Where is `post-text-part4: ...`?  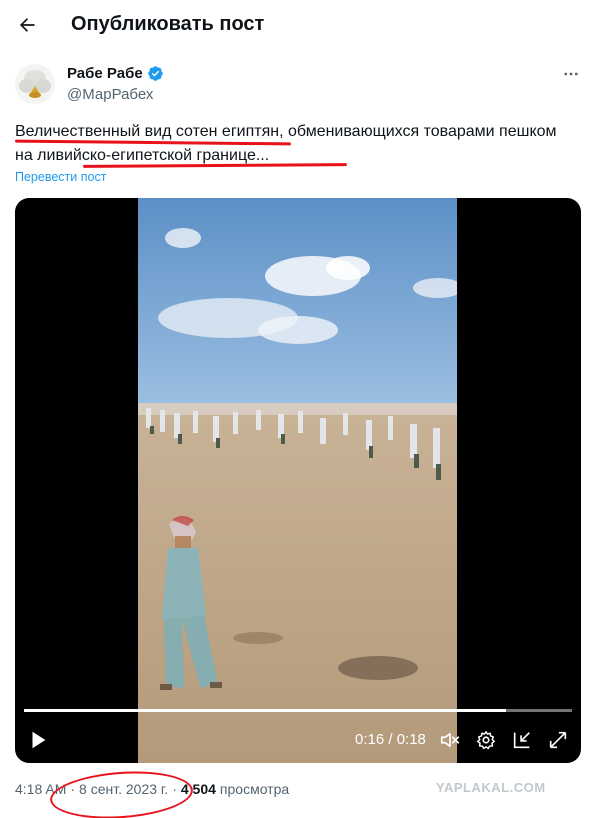
post-text-part4: ... is located at coordinates (262, 155).